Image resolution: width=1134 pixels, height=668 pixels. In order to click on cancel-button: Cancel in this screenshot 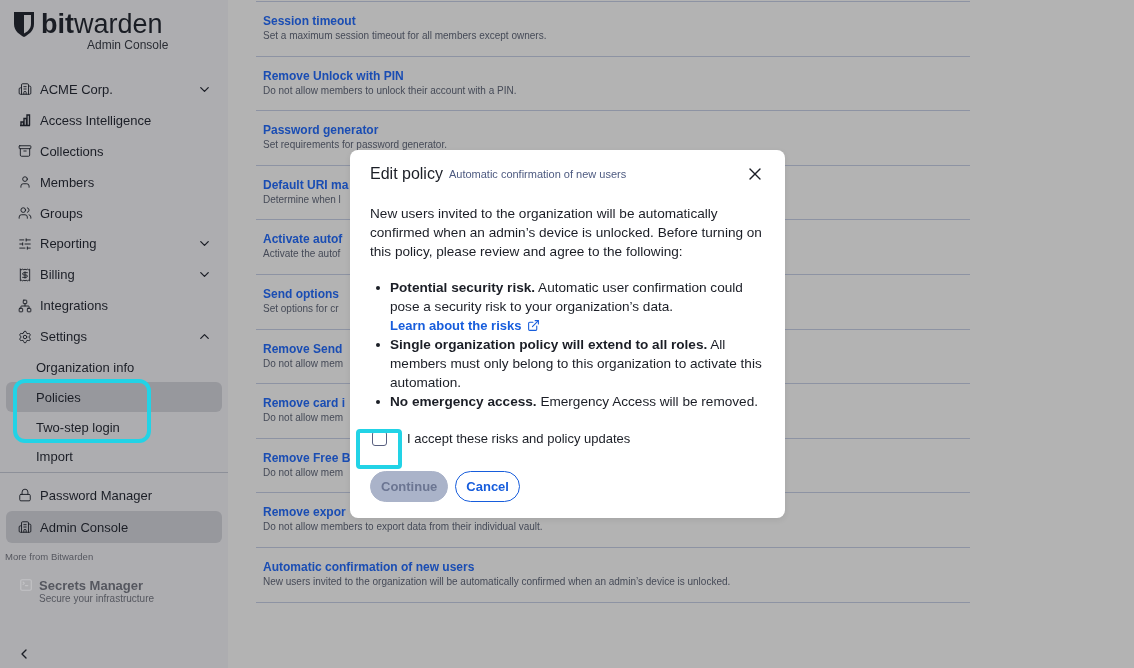, I will do `click(487, 486)`.